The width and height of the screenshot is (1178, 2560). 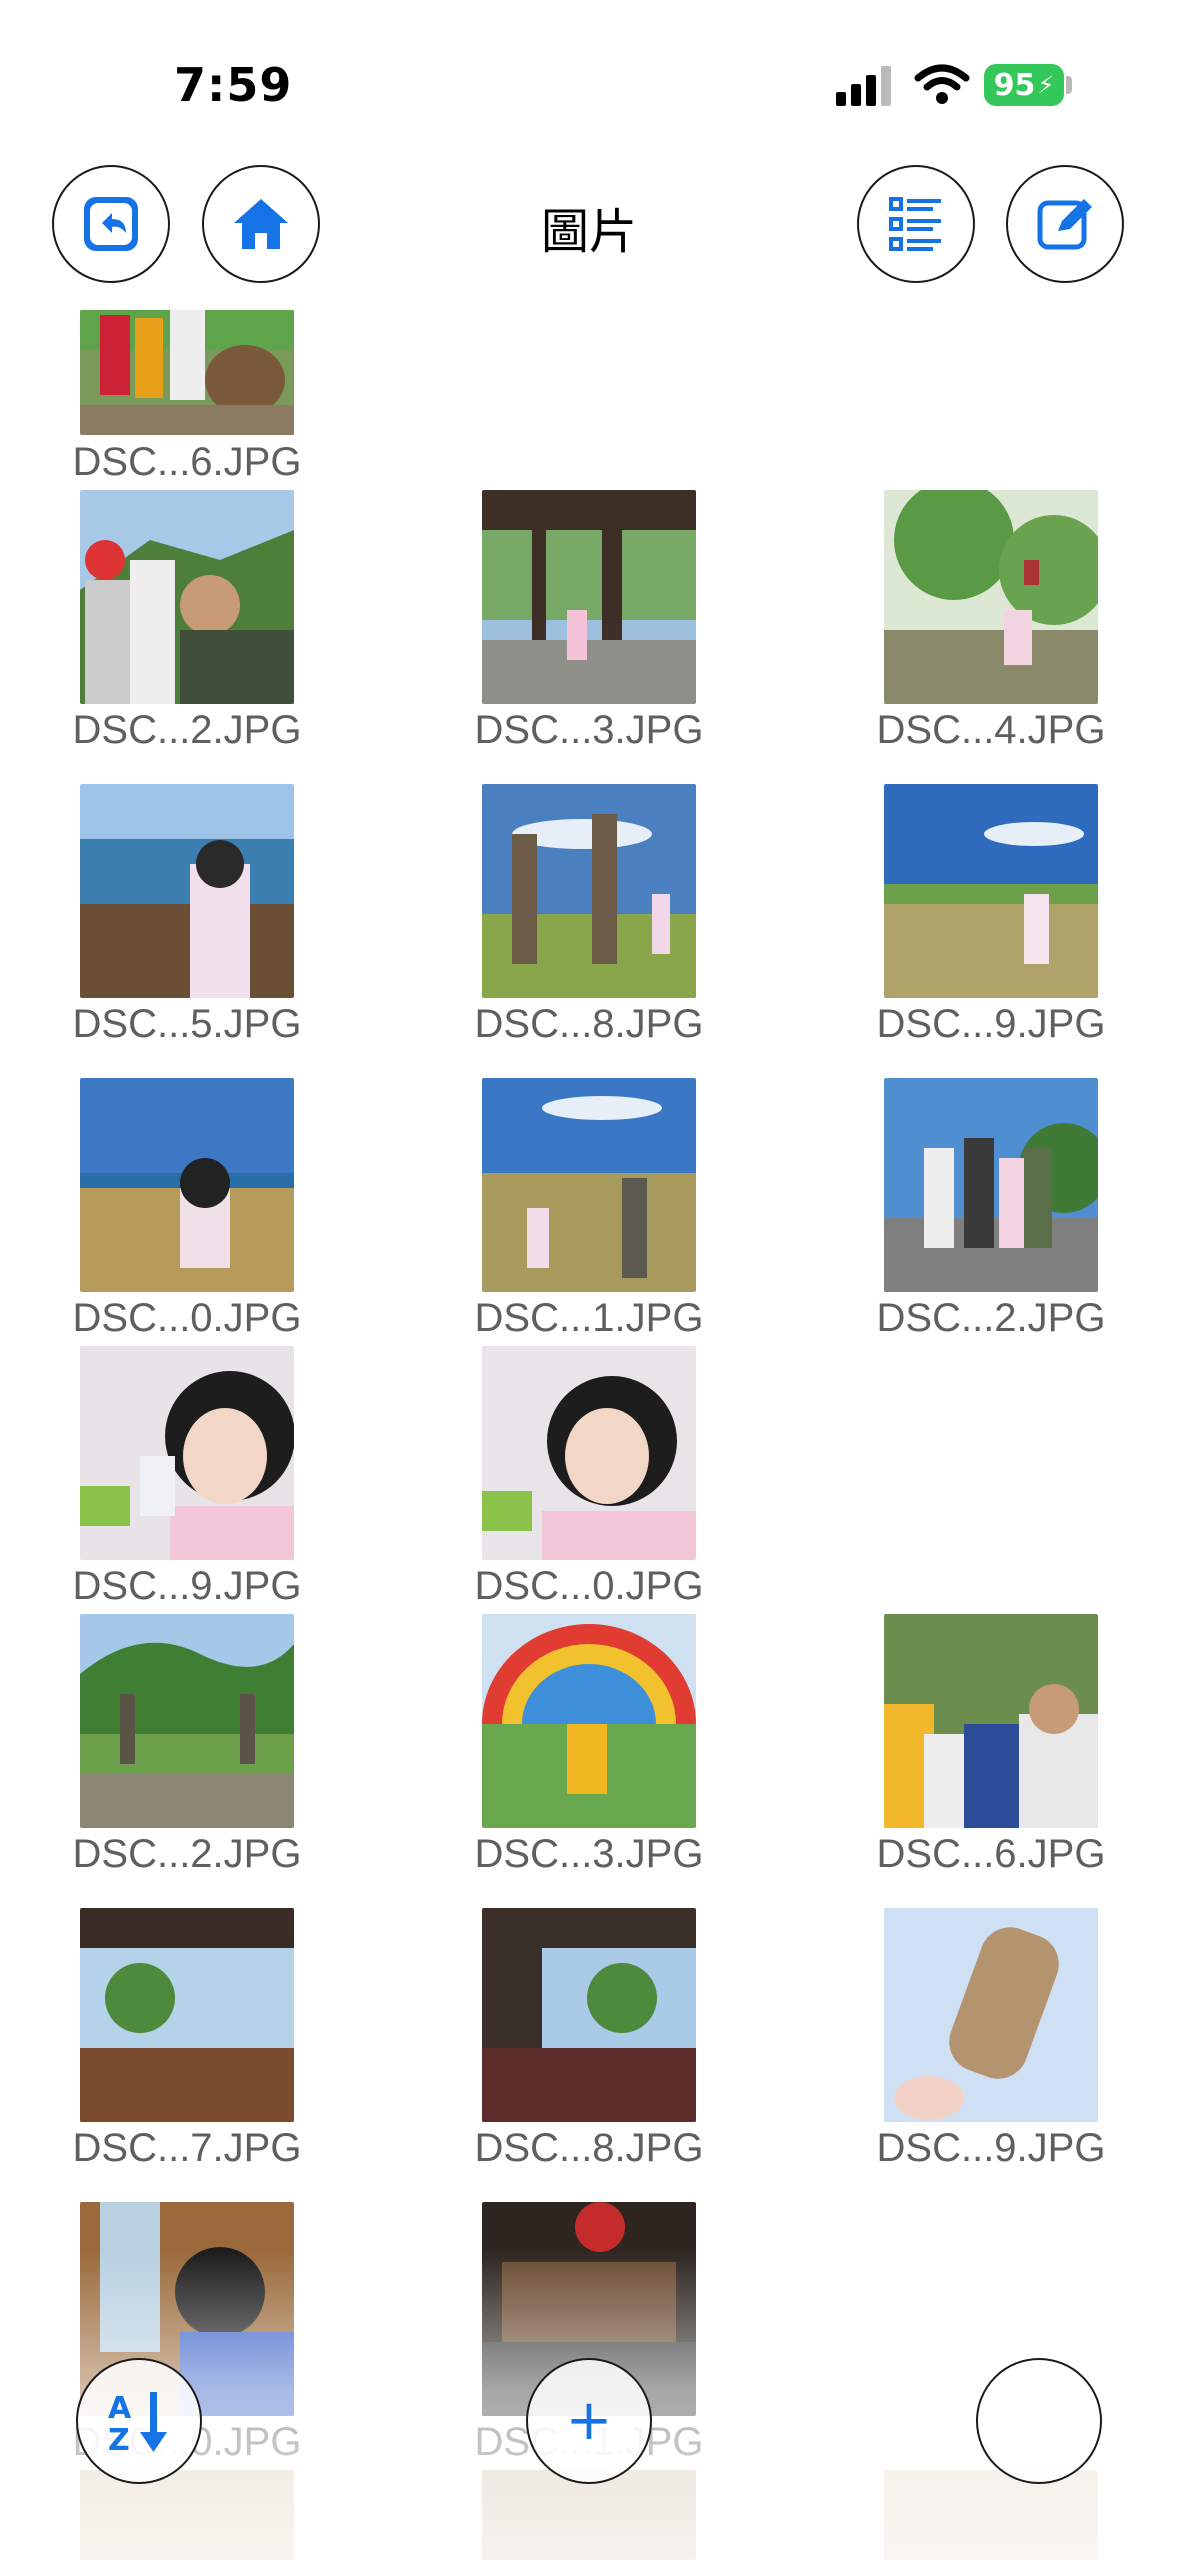 I want to click on photo-filename: DSC...1.JPG, so click(x=589, y=1318).